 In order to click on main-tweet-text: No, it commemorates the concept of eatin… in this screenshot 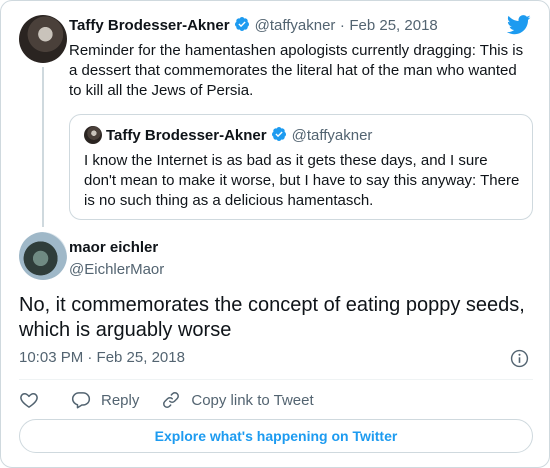, I will do `click(272, 317)`.